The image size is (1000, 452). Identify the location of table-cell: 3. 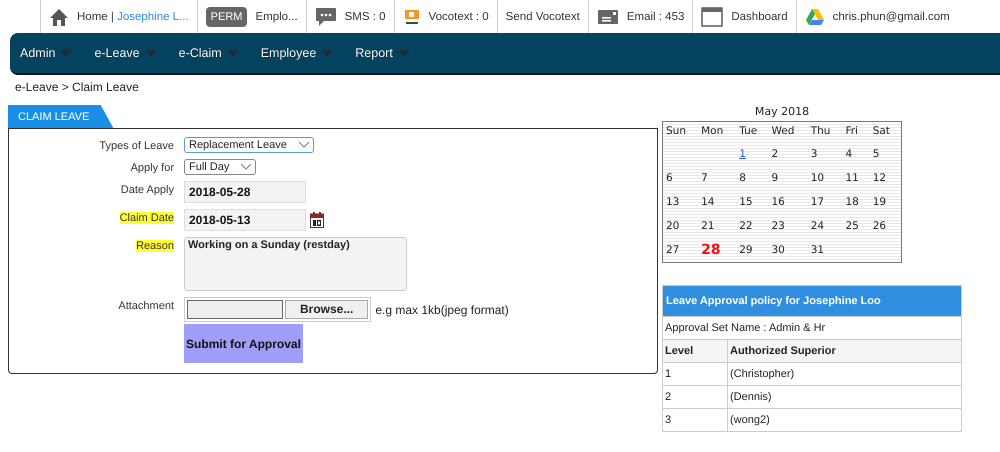
(695, 420).